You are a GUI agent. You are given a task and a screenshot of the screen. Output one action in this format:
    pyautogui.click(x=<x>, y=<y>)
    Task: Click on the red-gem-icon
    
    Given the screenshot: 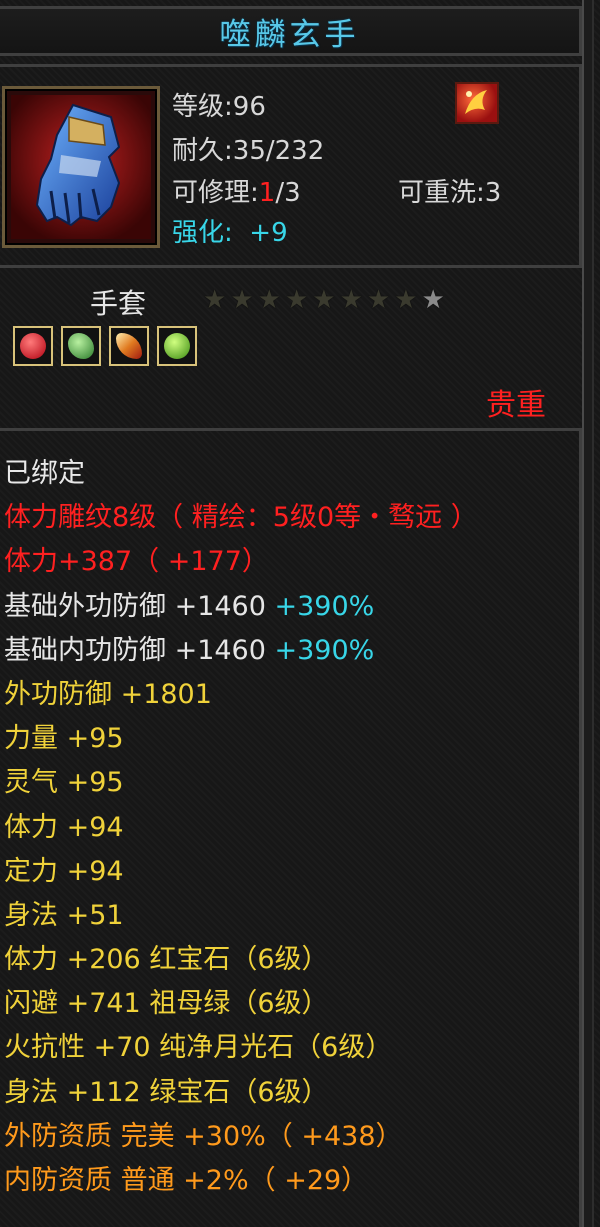 What is the action you would take?
    pyautogui.click(x=33, y=346)
    